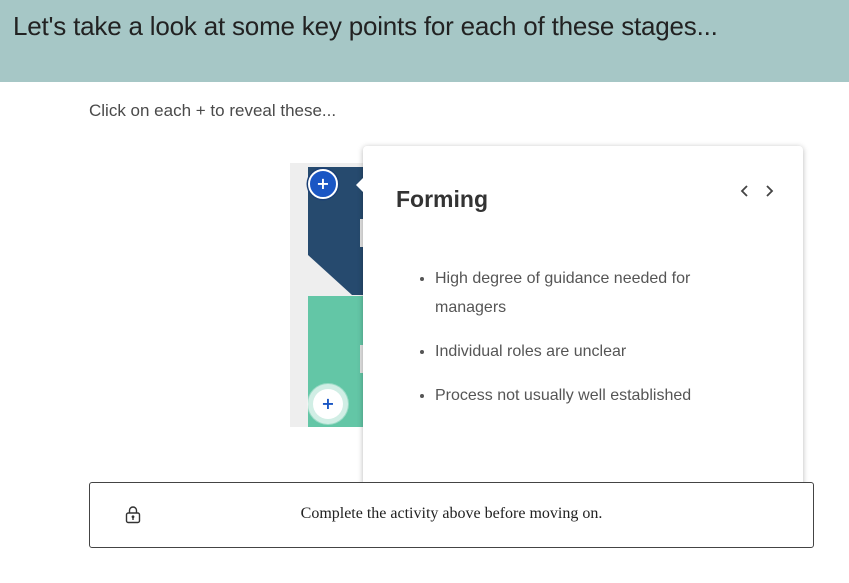  I want to click on next-button, so click(769, 191).